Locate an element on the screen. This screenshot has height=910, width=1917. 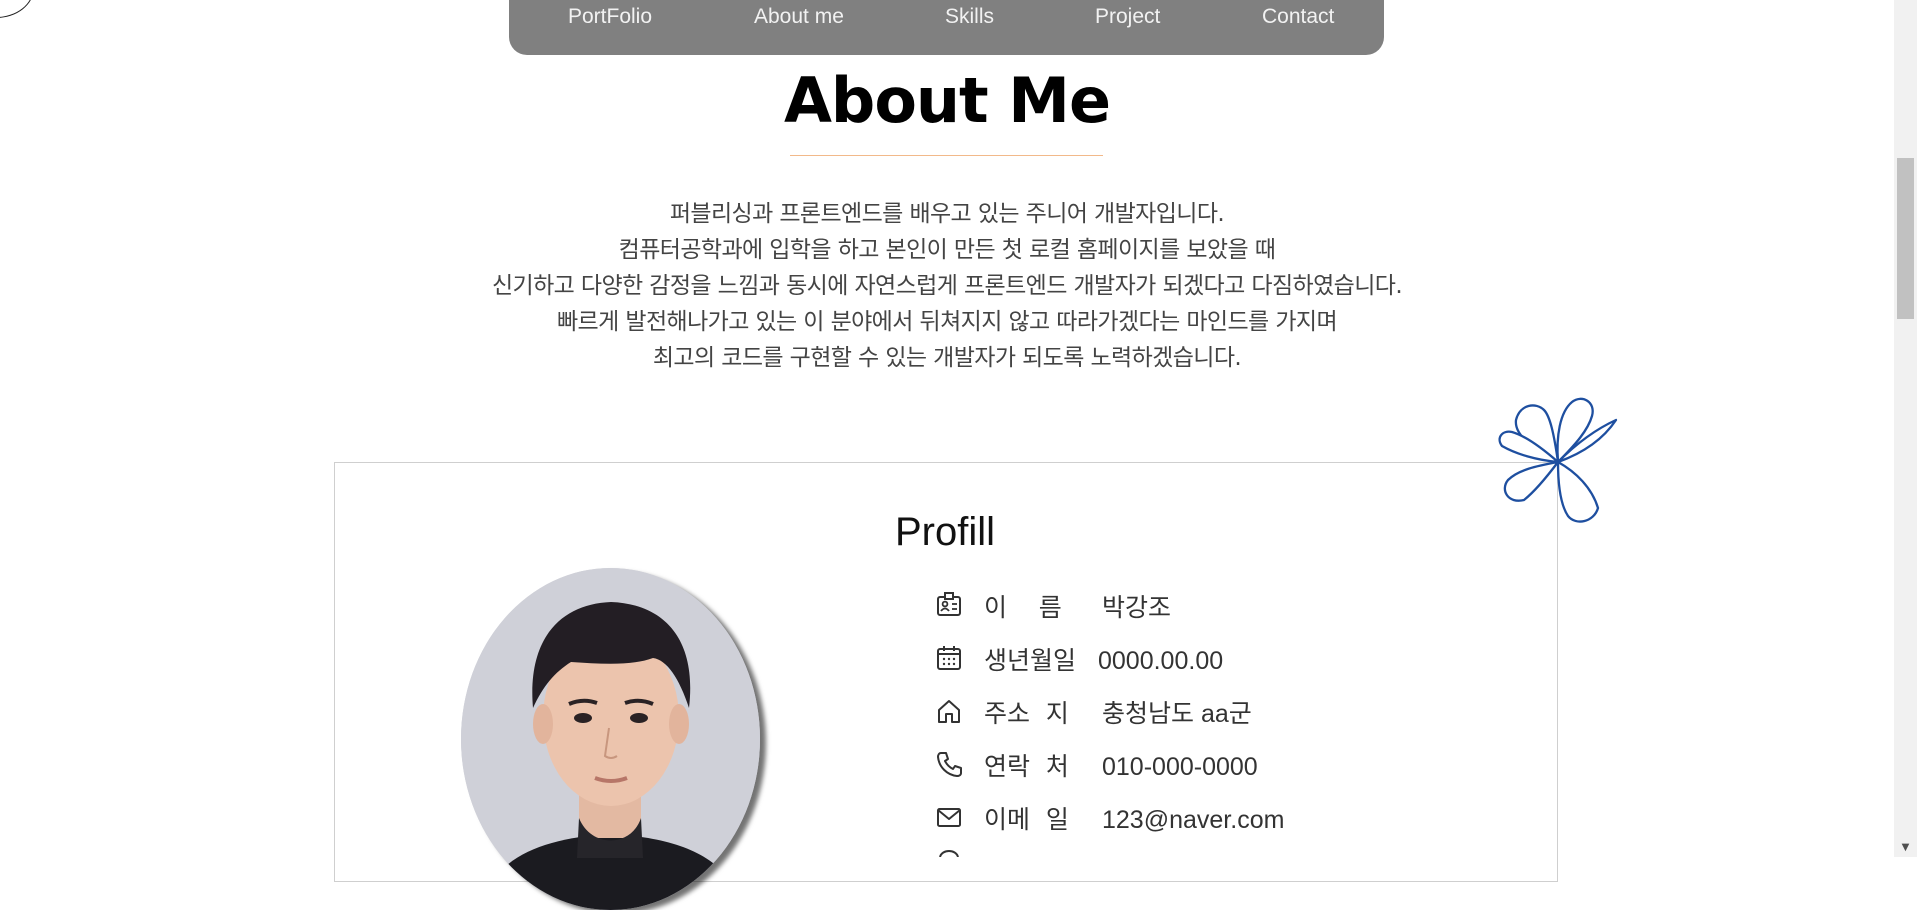
home-icon is located at coordinates (949, 711).